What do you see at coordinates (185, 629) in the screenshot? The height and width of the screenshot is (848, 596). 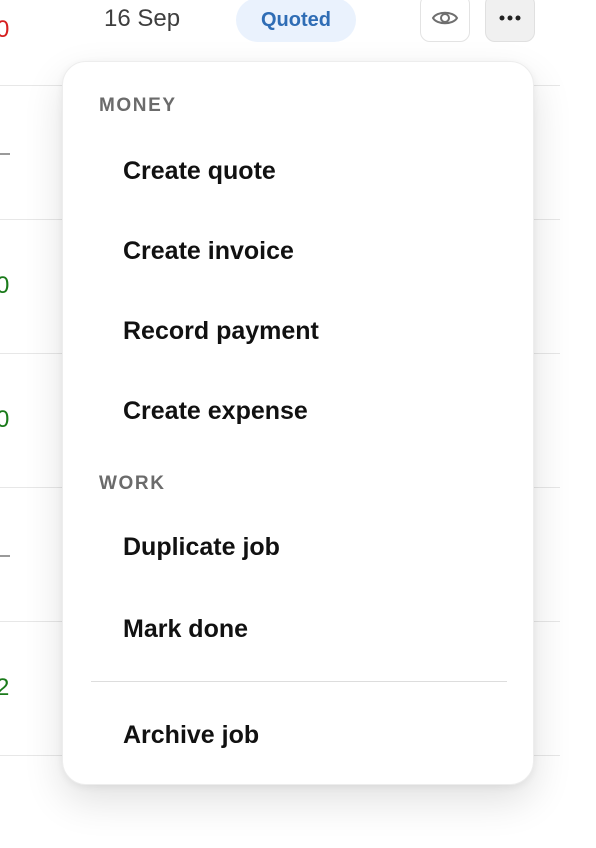 I see `menu-item-mark-done: Mark done` at bounding box center [185, 629].